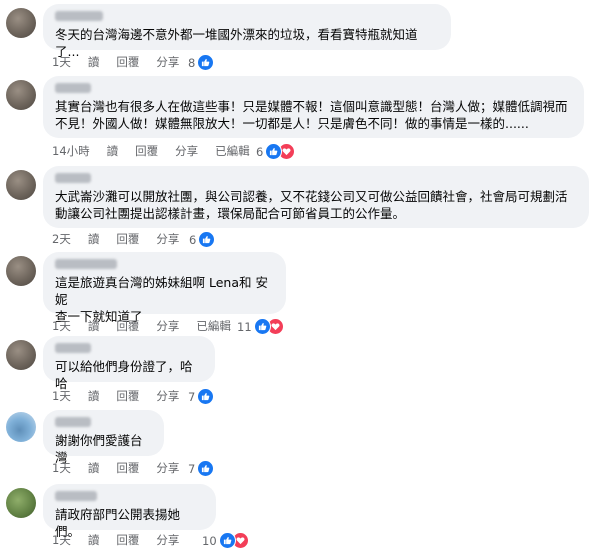 The image size is (596, 555). I want to click on timestamp: 2天, so click(61, 239).